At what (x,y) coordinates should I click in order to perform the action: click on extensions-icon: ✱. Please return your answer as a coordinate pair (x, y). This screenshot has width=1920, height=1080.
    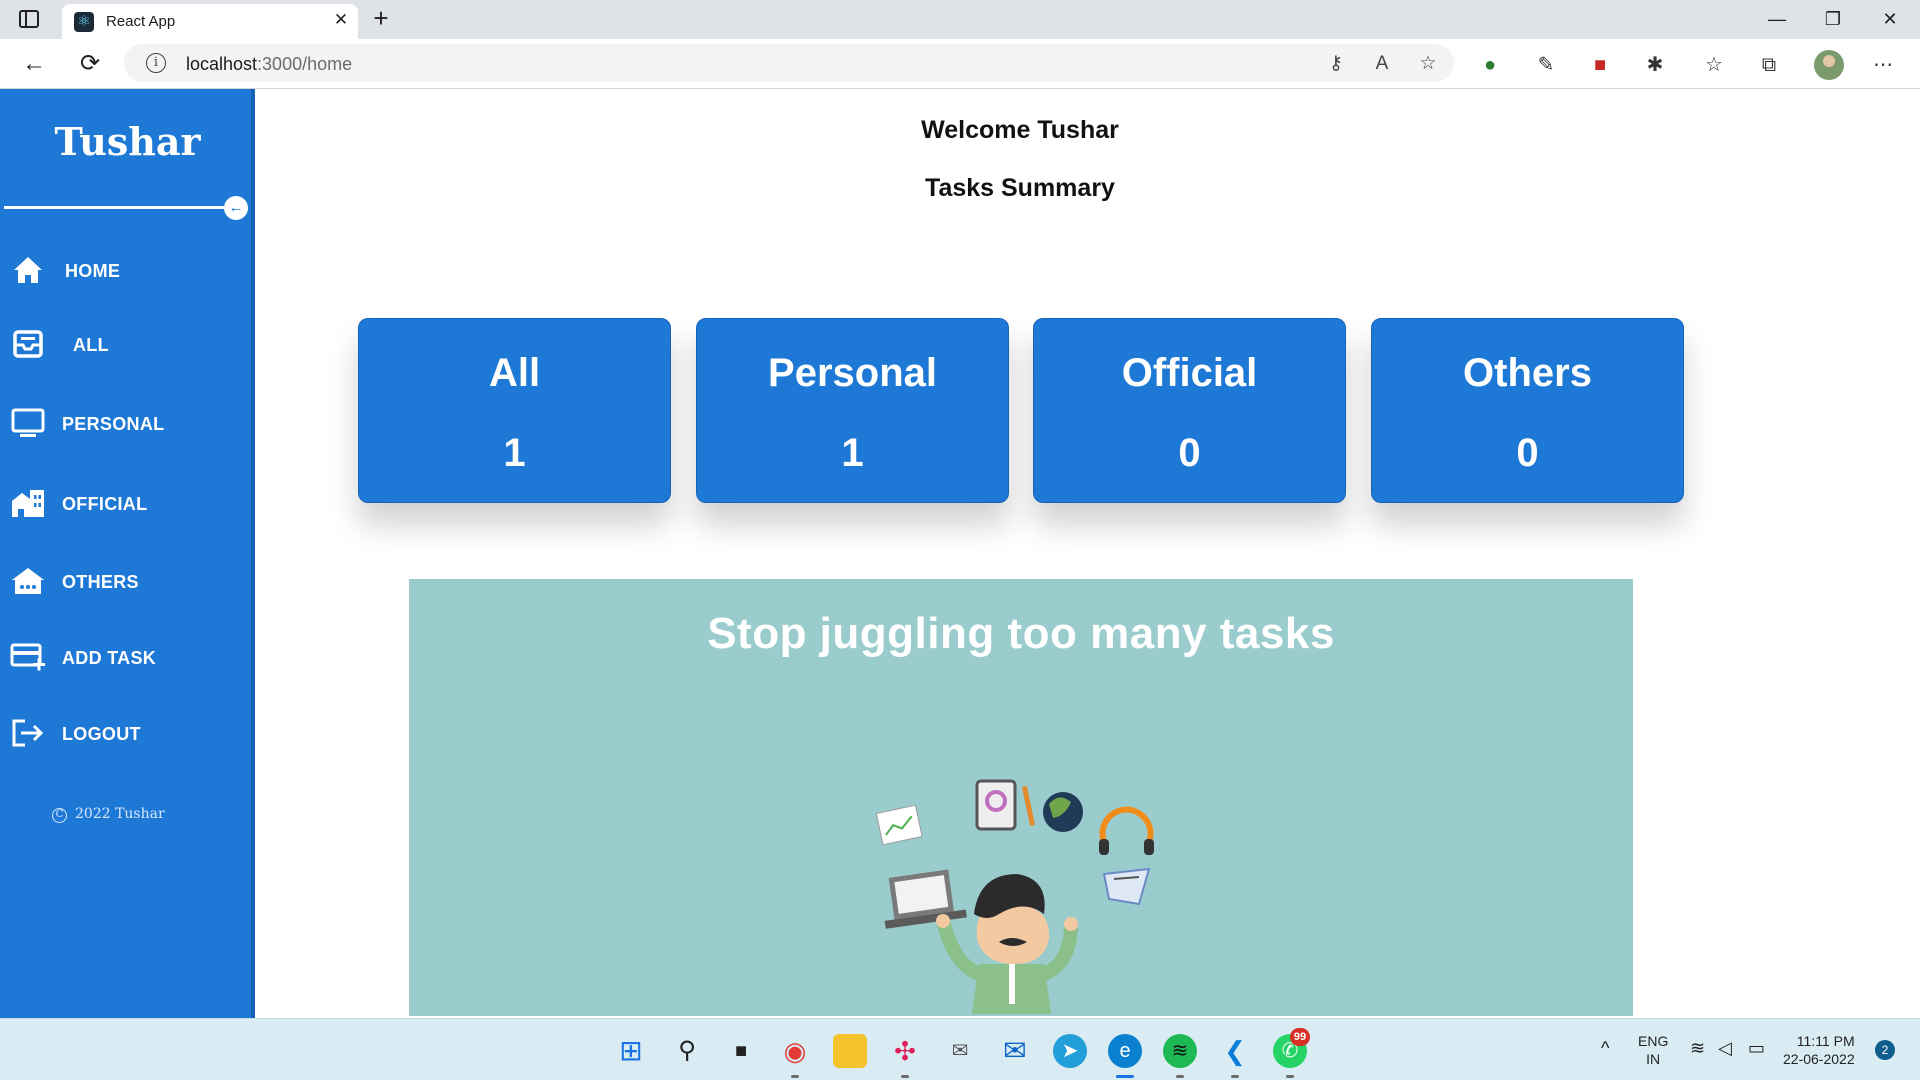
    Looking at the image, I should click on (1655, 65).